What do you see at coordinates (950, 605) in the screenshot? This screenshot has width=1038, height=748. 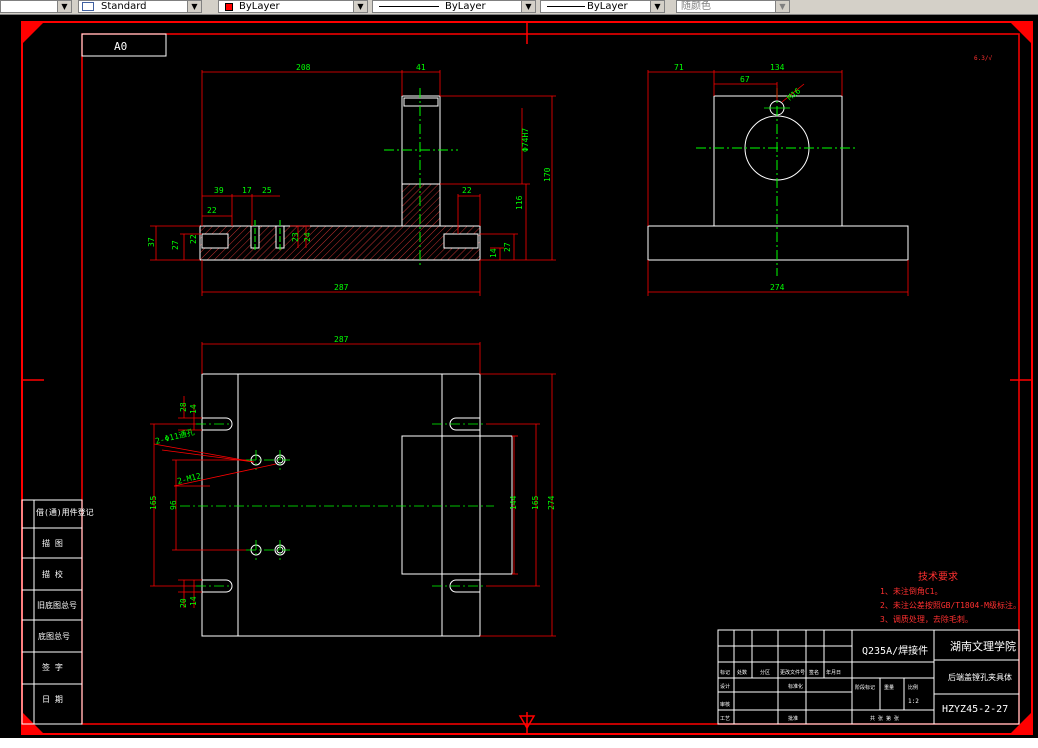 I see `tech-req-item-2: 2、未注公差按照GB/T1804-M级标注。` at bounding box center [950, 605].